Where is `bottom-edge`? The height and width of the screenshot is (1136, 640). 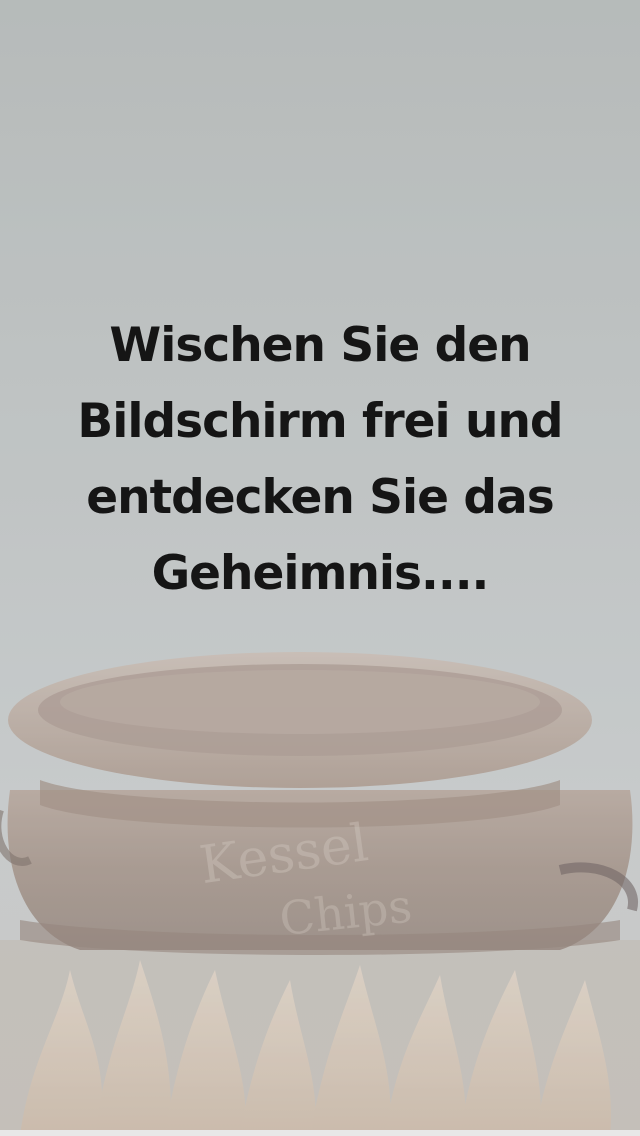
bottom-edge is located at coordinates (320, 1133).